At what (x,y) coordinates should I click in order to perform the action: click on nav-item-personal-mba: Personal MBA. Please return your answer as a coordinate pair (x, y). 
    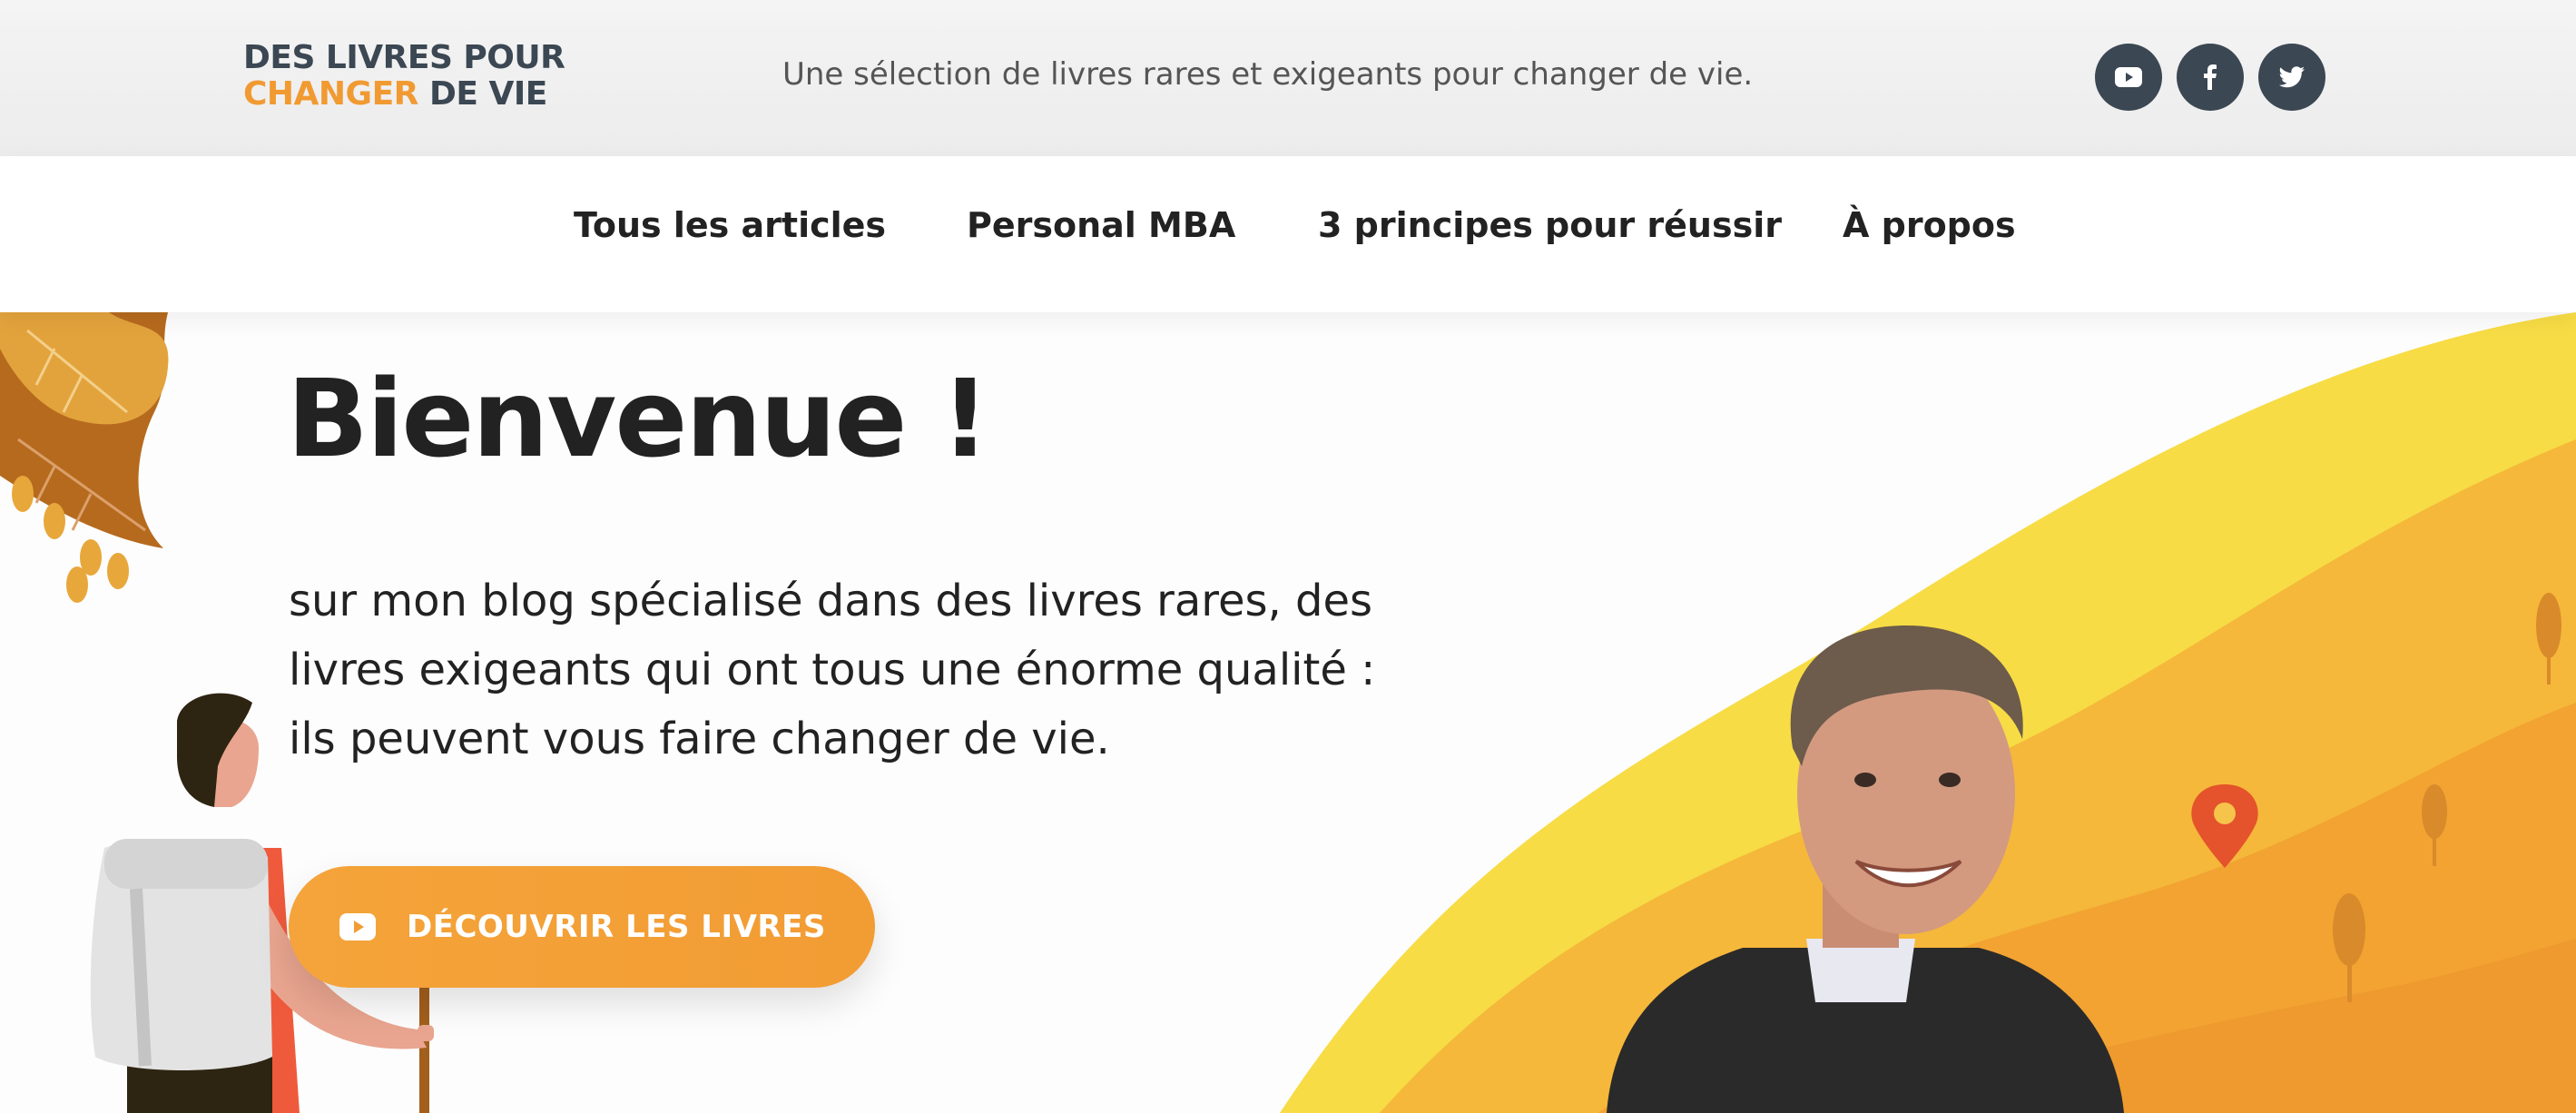
    Looking at the image, I should click on (1101, 225).